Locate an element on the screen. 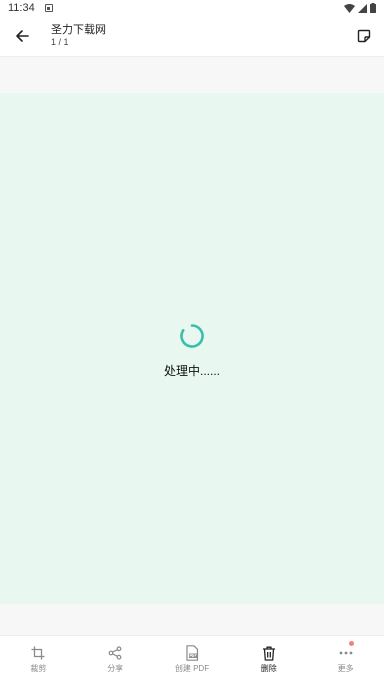 The image size is (384, 682). signal-icon is located at coordinates (362, 8).